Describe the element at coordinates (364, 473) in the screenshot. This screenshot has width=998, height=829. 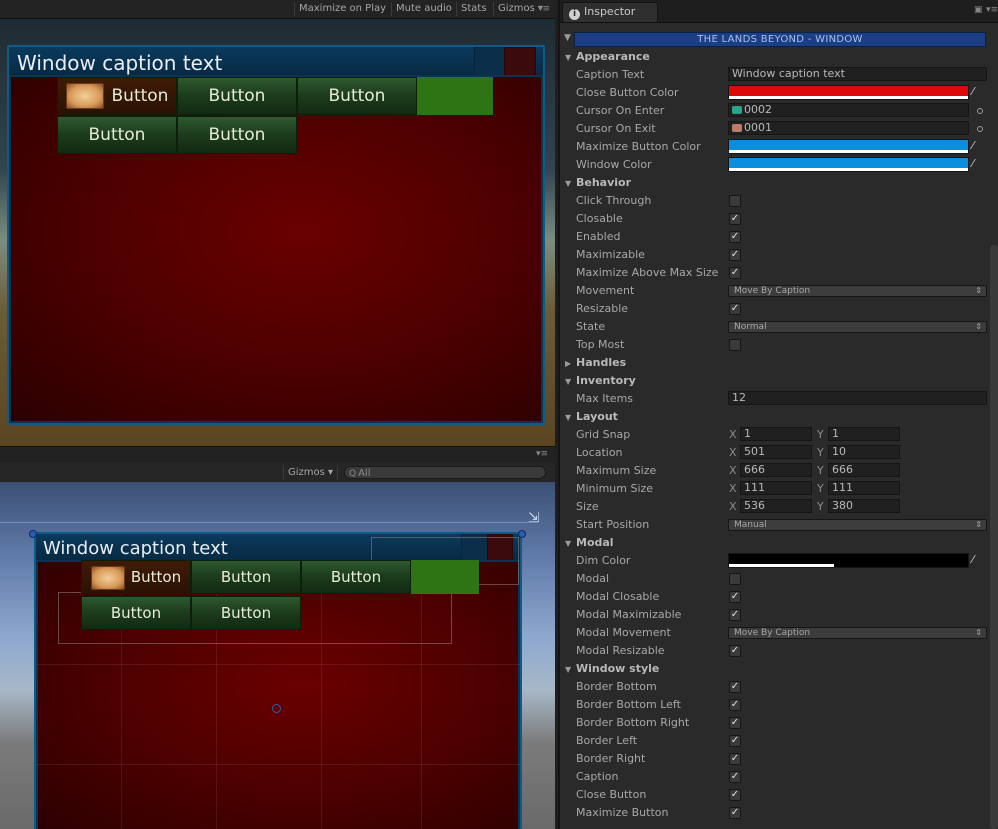
I see `search-placeholder: All` at that location.